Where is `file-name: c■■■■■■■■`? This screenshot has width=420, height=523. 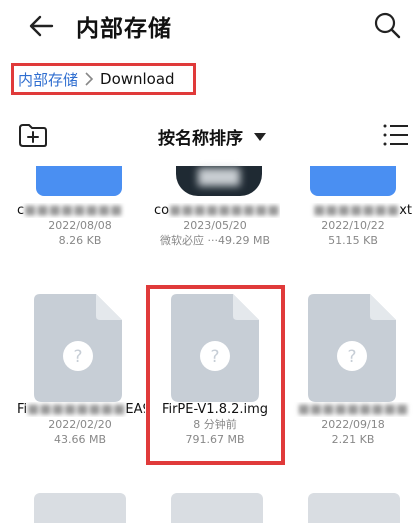
file-name: c■■■■■■■■ is located at coordinates (70, 210).